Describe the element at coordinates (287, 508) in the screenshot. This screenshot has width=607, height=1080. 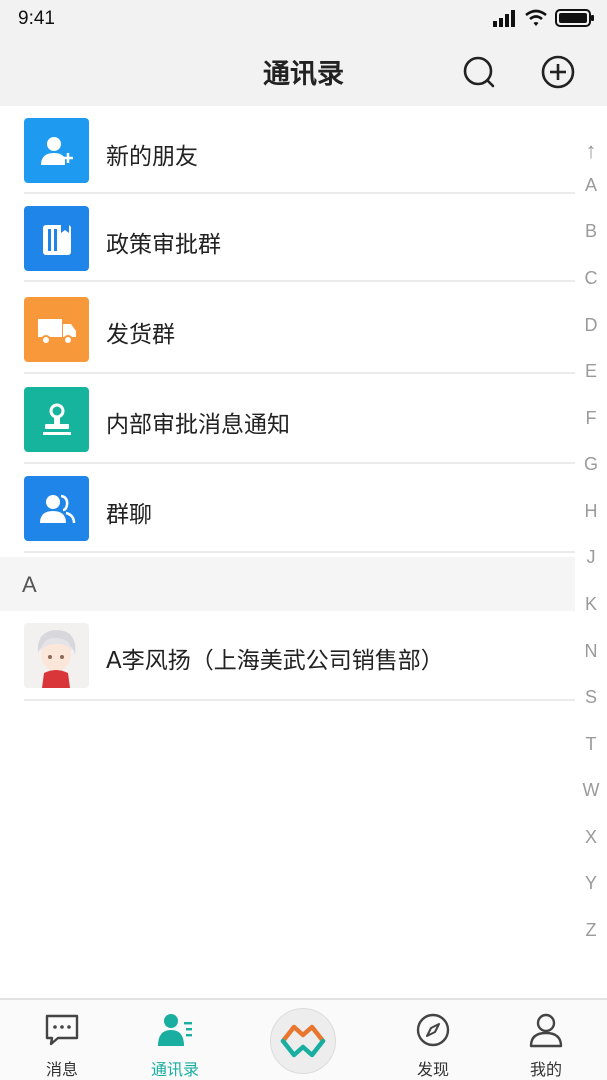
I see `list-item-group-chat: 群聊` at that location.